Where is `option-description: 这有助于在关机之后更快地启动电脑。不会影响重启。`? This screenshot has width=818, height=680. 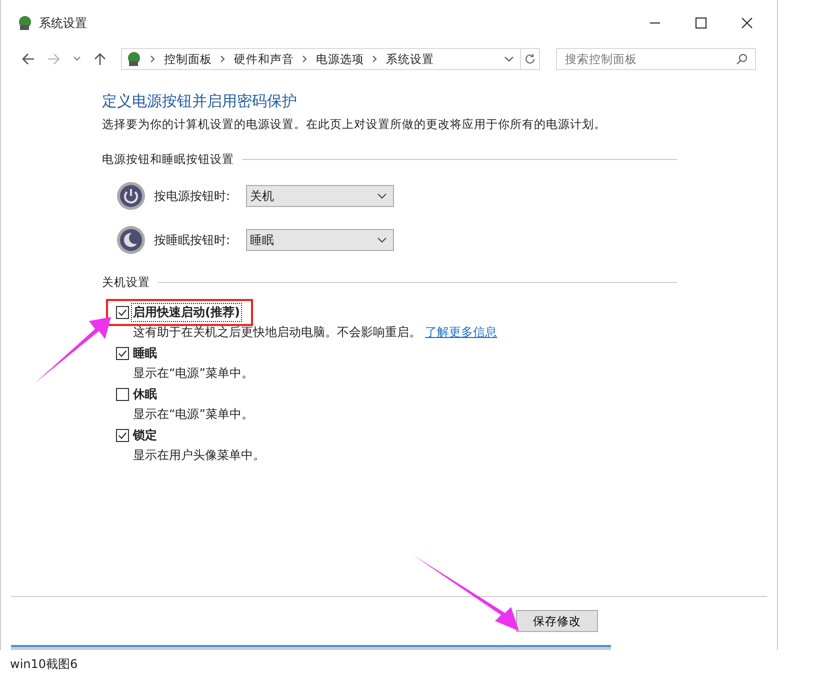 option-description: 这有助于在关机之后更快地启动电脑。不会影响重启。 is located at coordinates (277, 332).